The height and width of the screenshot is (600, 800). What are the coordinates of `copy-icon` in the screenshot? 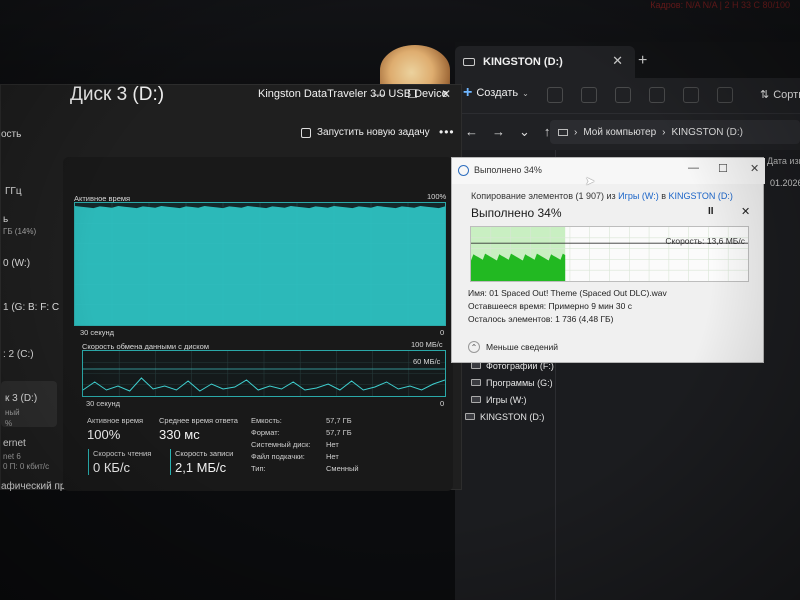 It's located at (589, 95).